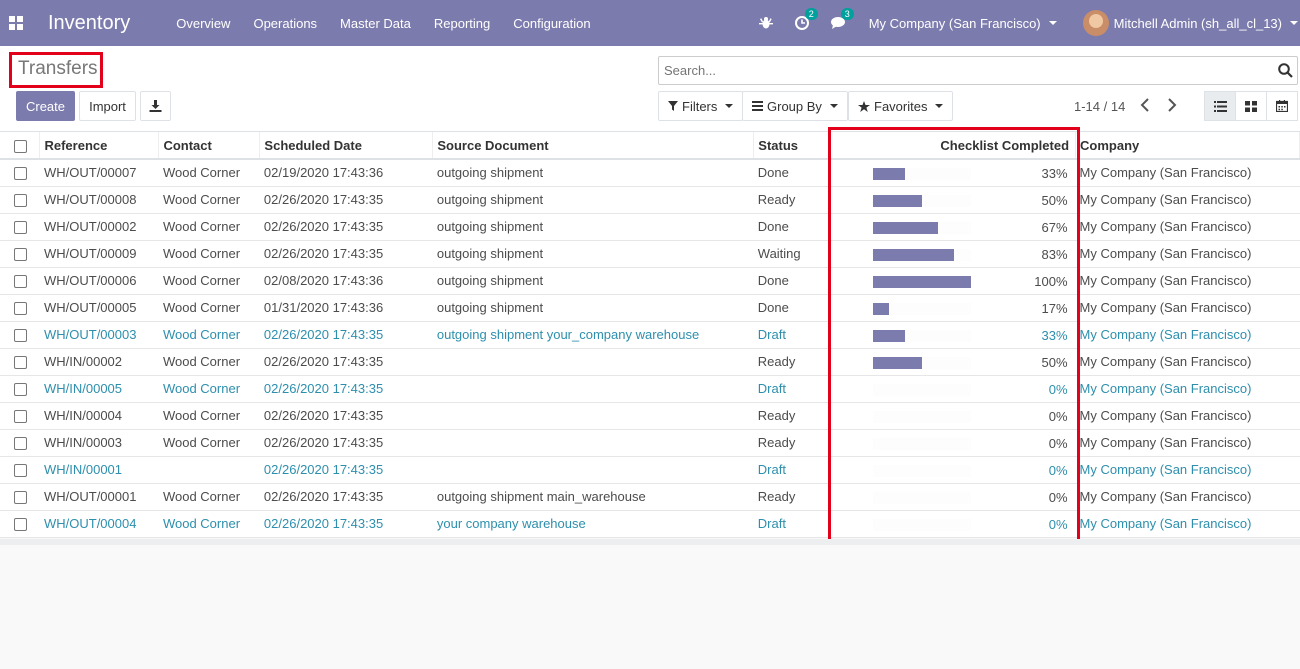 The width and height of the screenshot is (1300, 669). I want to click on cell-reference: WH/IN/00001, so click(99, 470).